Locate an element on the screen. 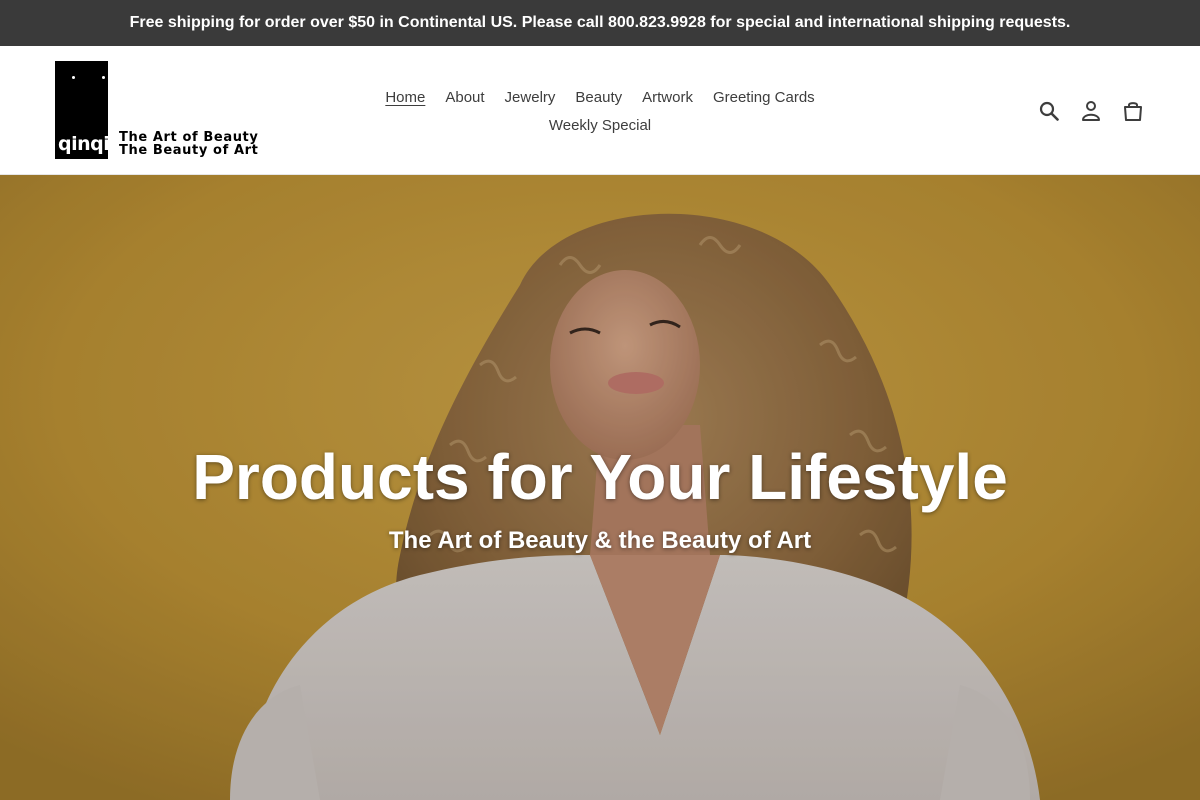 The width and height of the screenshot is (1200, 800). account-icon is located at coordinates (1091, 111).